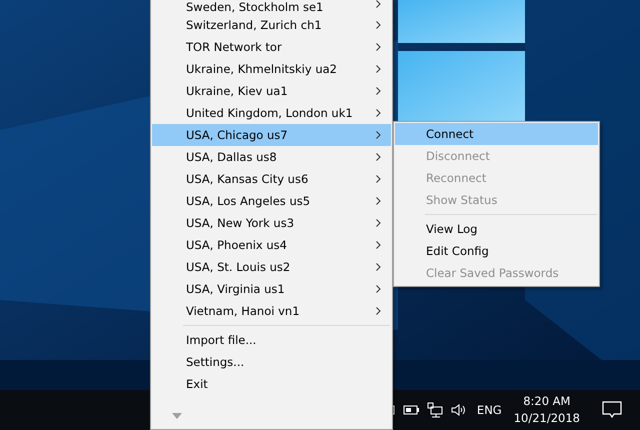 Image resolution: width=640 pixels, height=430 pixels. I want to click on menu-item: USA, Virginia us1, so click(271, 289).